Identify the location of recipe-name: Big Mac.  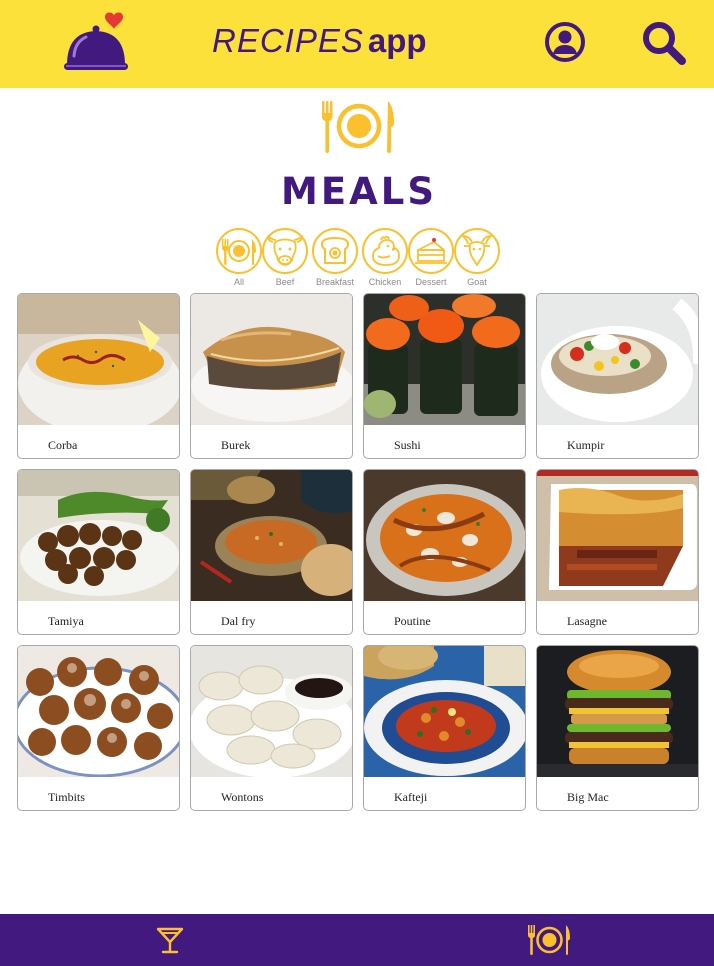
(588, 797).